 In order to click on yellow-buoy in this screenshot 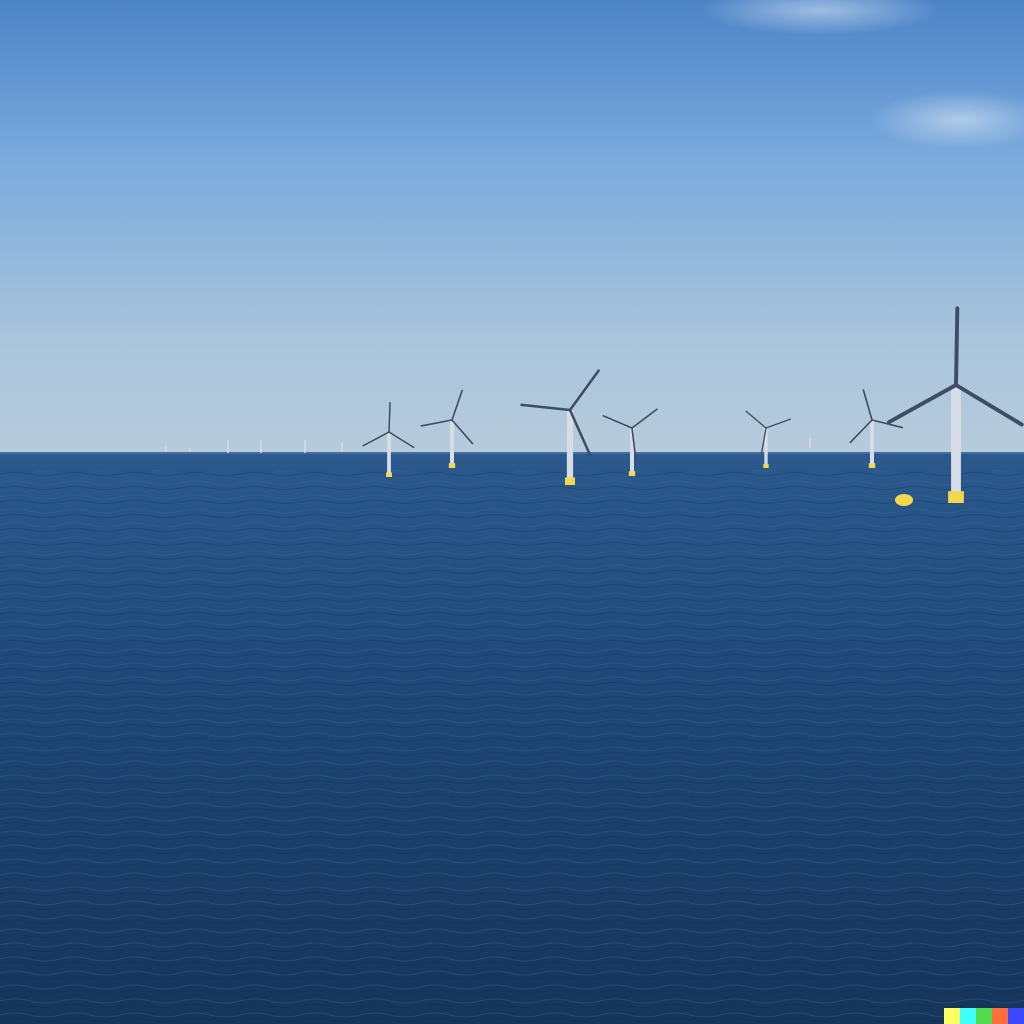, I will do `click(904, 500)`.